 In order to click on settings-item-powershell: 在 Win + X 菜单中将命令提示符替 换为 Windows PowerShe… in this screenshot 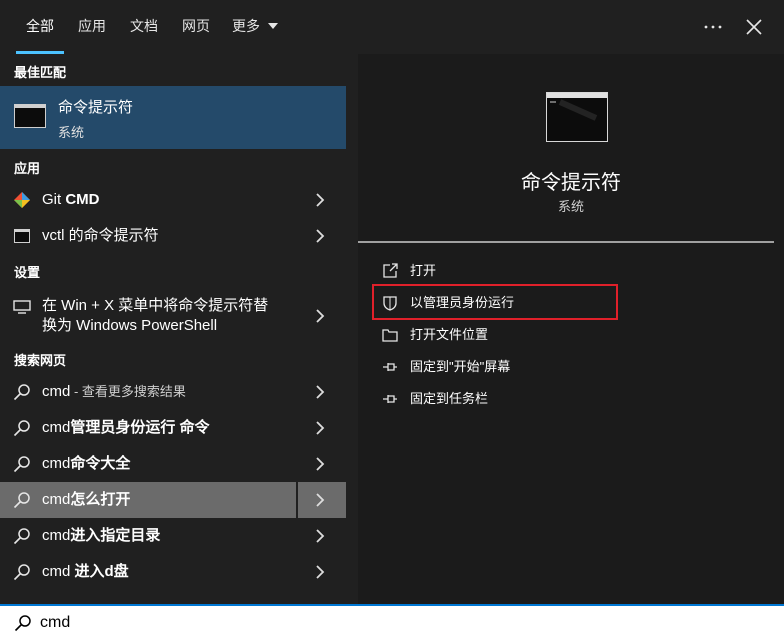, I will do `click(173, 316)`.